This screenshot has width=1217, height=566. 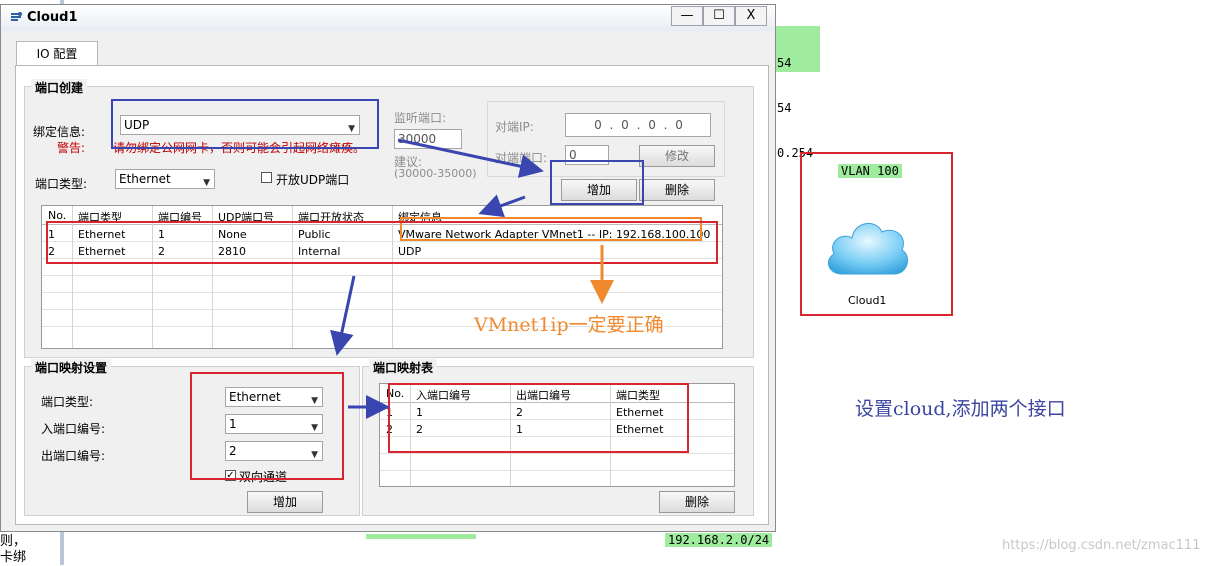 What do you see at coordinates (472, 278) in the screenshot?
I see `annotation-arrows` at bounding box center [472, 278].